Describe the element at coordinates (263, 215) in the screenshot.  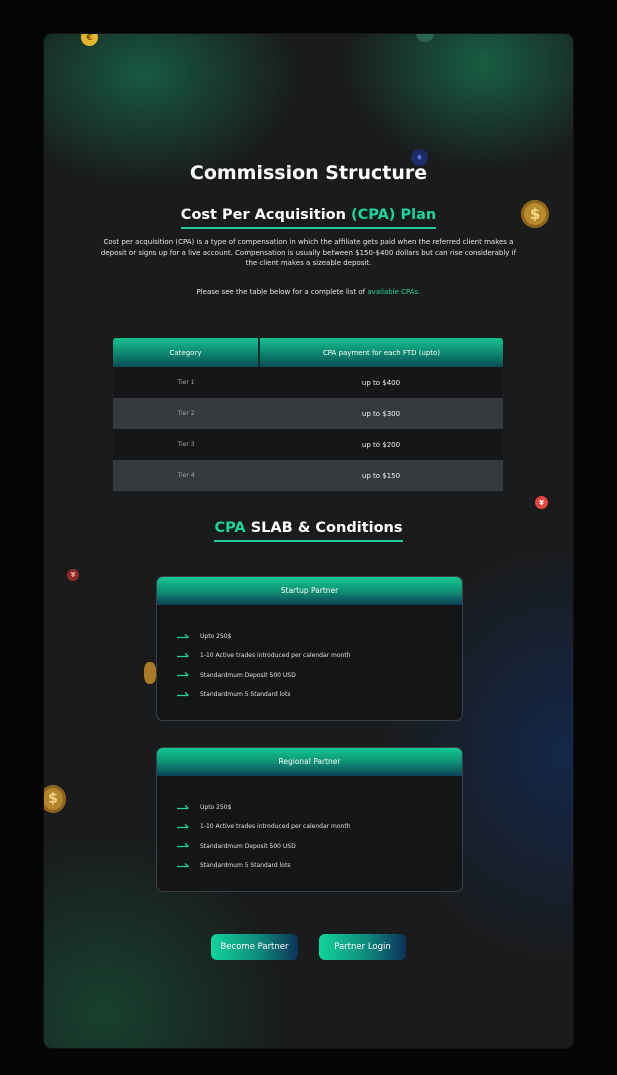
I see `cpa-heading-main: Cost Per Acquisition` at that location.